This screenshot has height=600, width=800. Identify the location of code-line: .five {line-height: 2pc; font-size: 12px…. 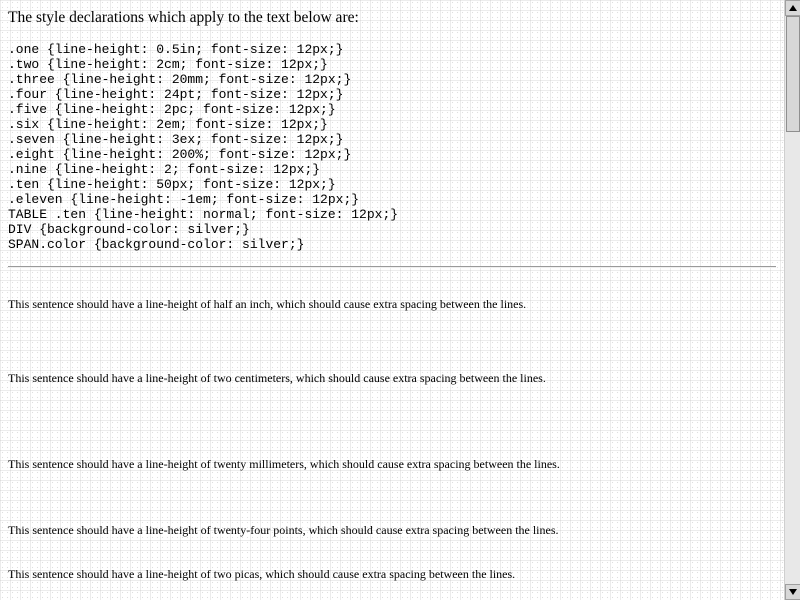
(172, 109).